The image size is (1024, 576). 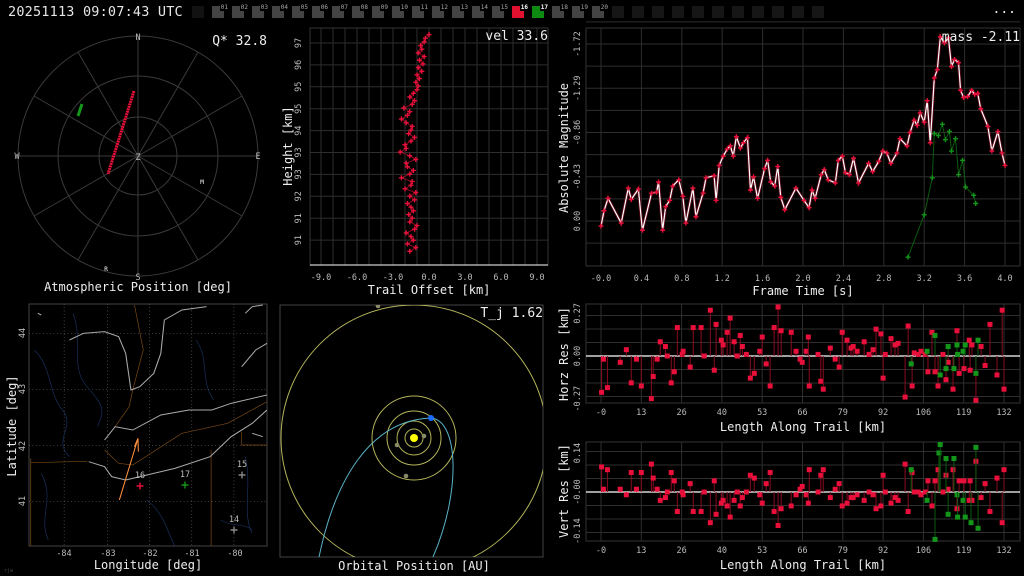 What do you see at coordinates (802, 279) in the screenshot?
I see `x-tick-label: 2.0` at bounding box center [802, 279].